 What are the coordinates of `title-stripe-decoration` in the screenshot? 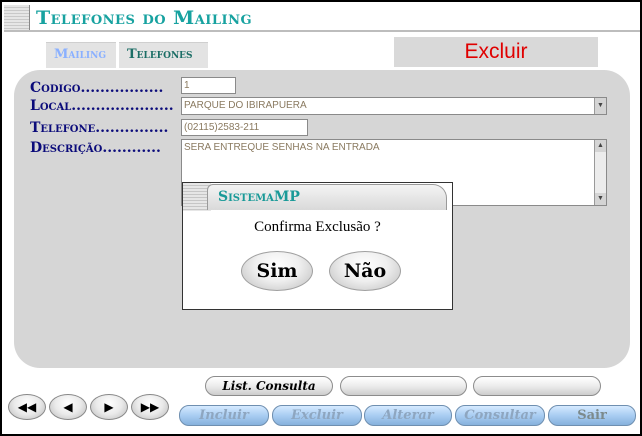 It's located at (17, 18).